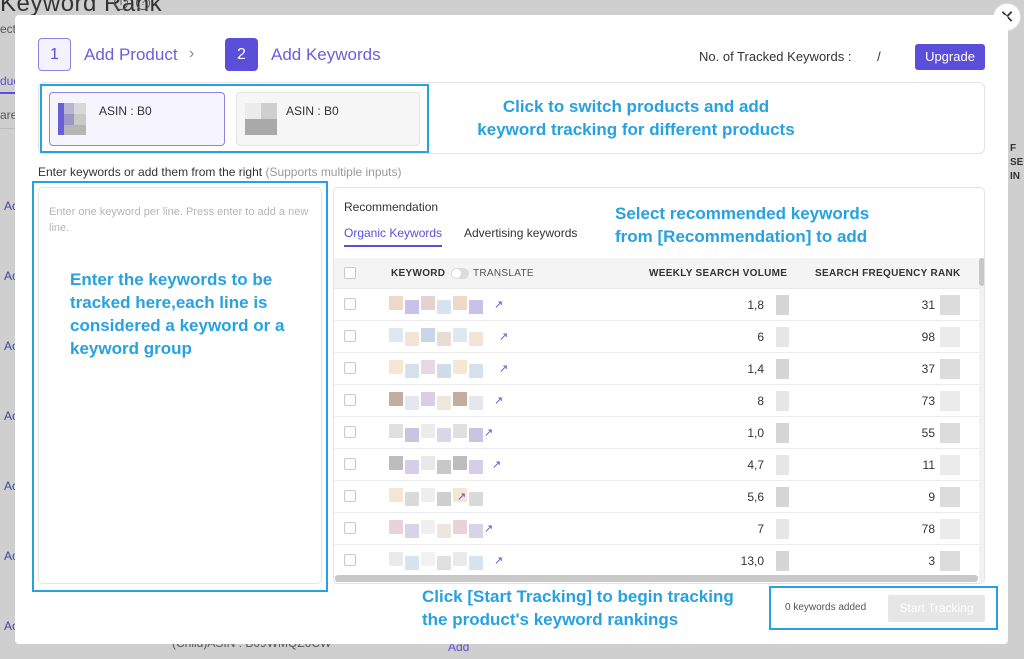 This screenshot has height=659, width=1024. I want to click on search-frequency-rank-cell: 55, so click(928, 433).